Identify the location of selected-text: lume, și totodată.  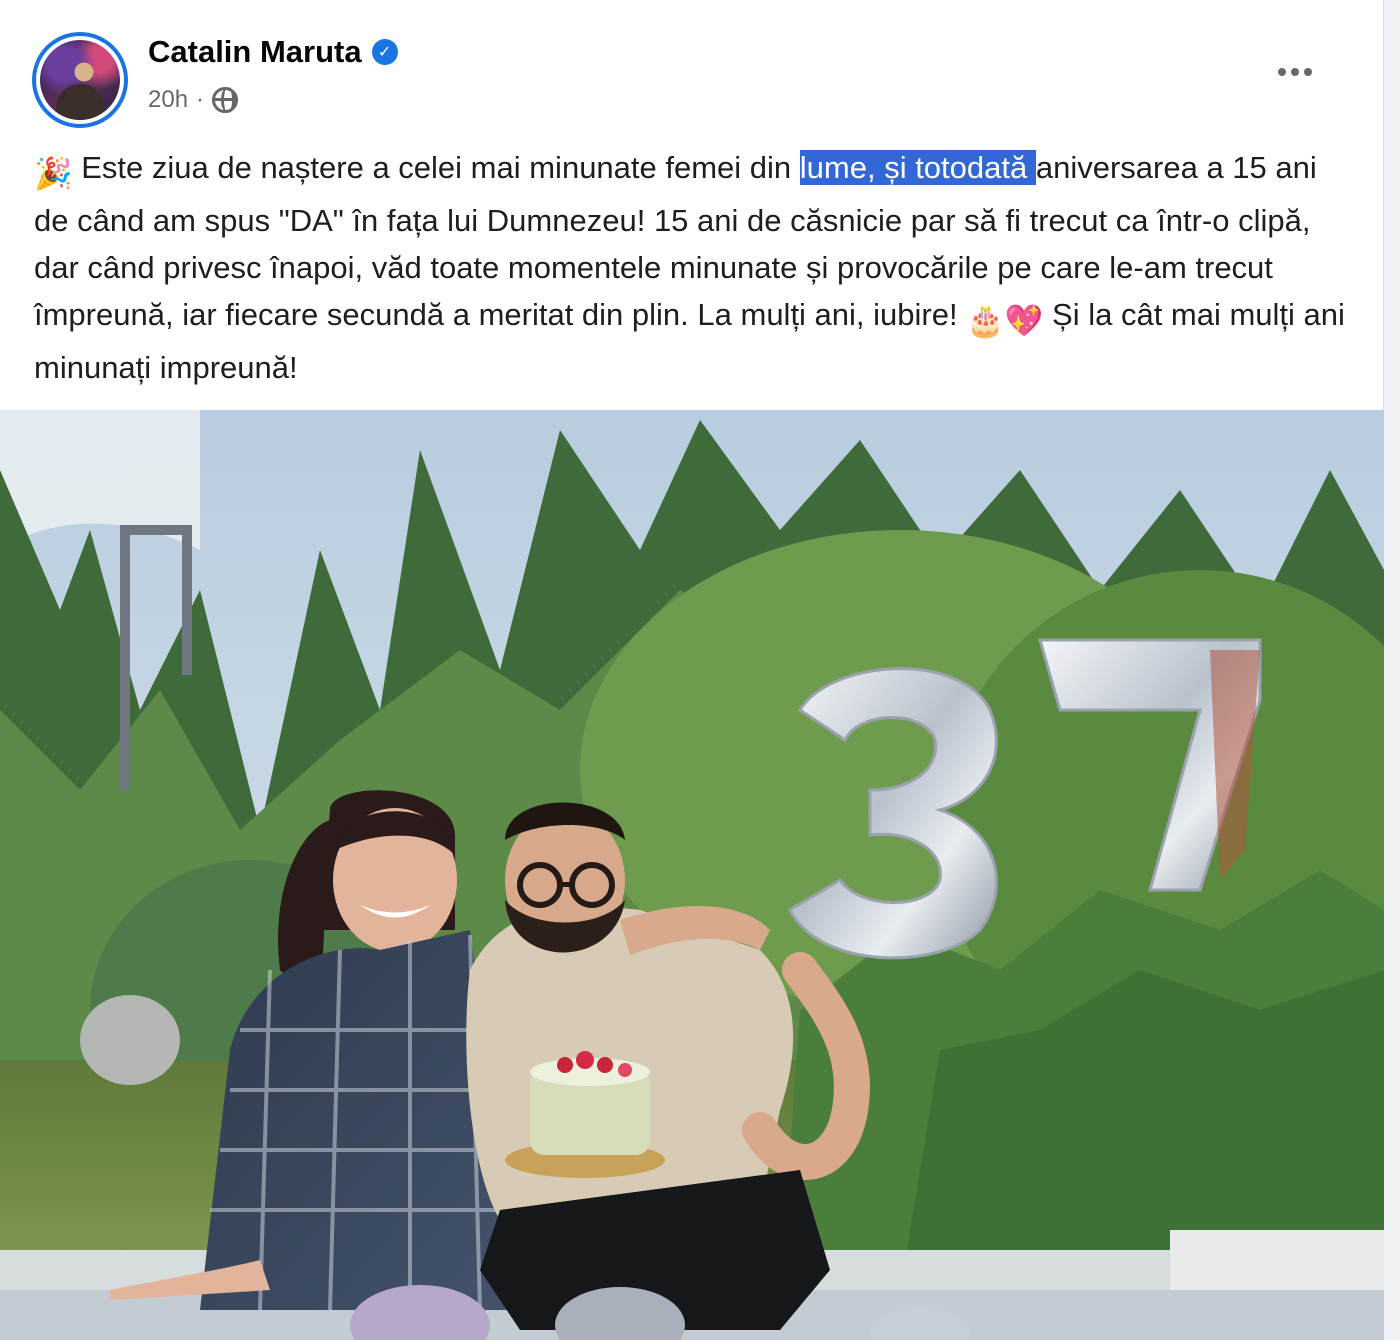
(917, 167).